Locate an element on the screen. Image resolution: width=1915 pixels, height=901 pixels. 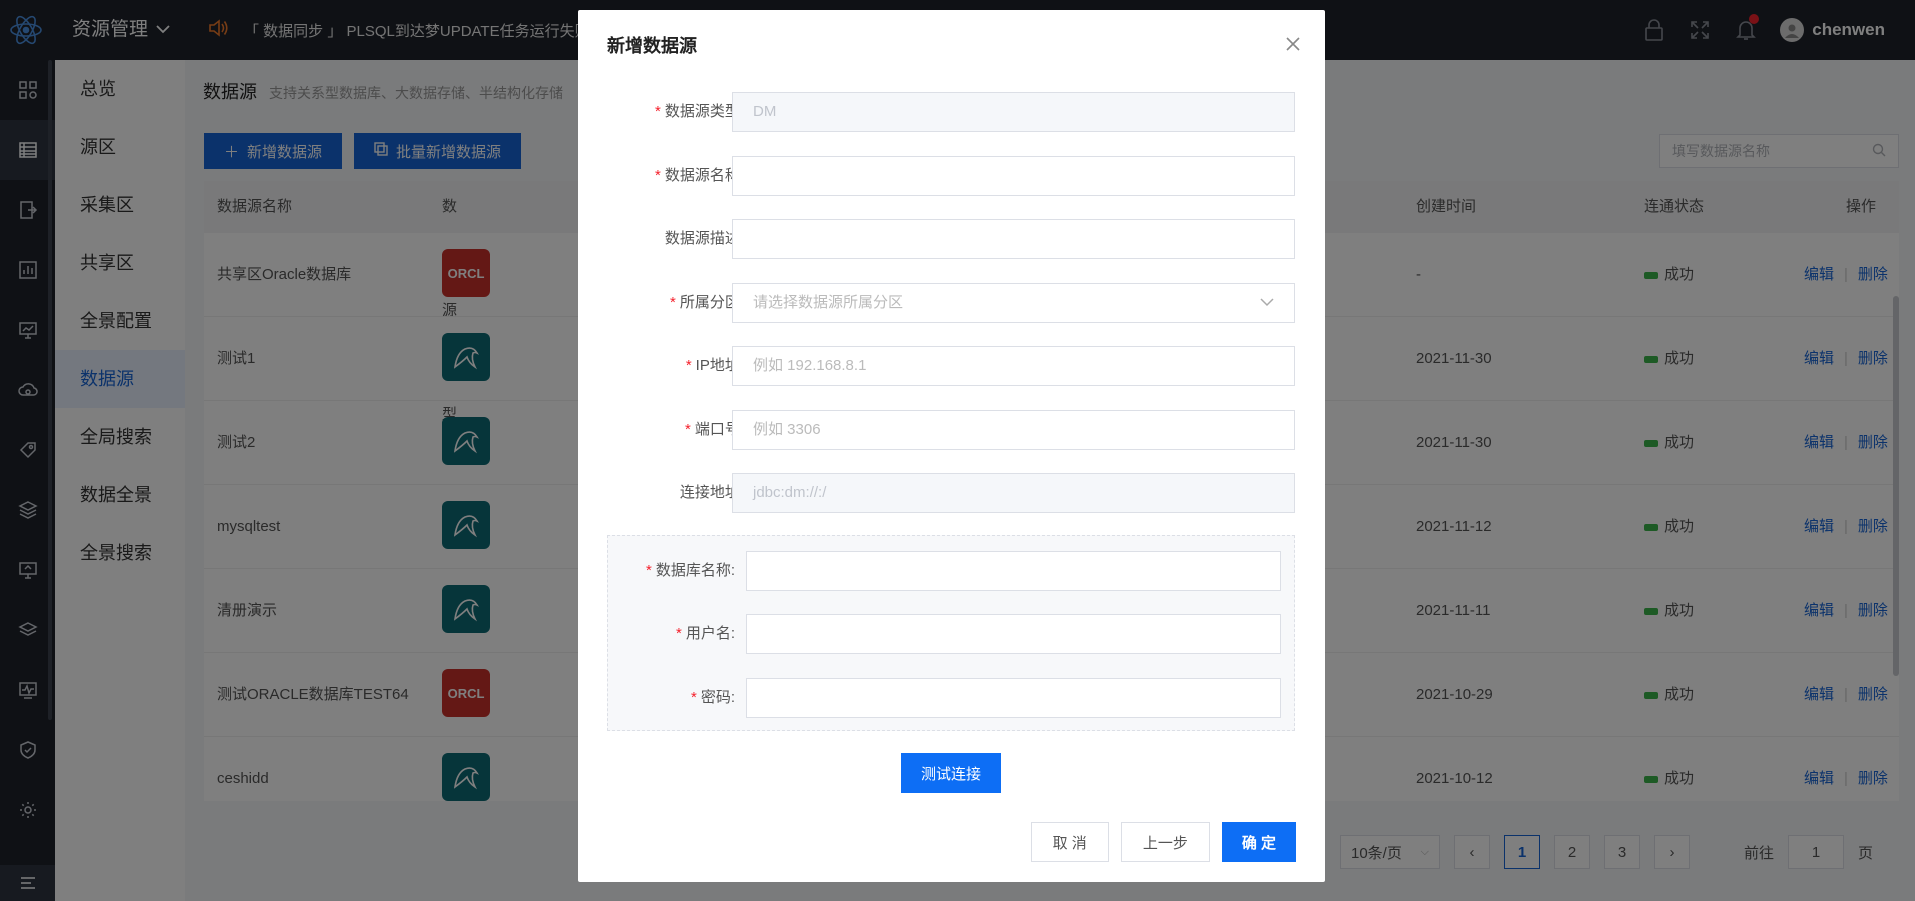
field-dbname-row: * 数据库名称: is located at coordinates (952, 571).